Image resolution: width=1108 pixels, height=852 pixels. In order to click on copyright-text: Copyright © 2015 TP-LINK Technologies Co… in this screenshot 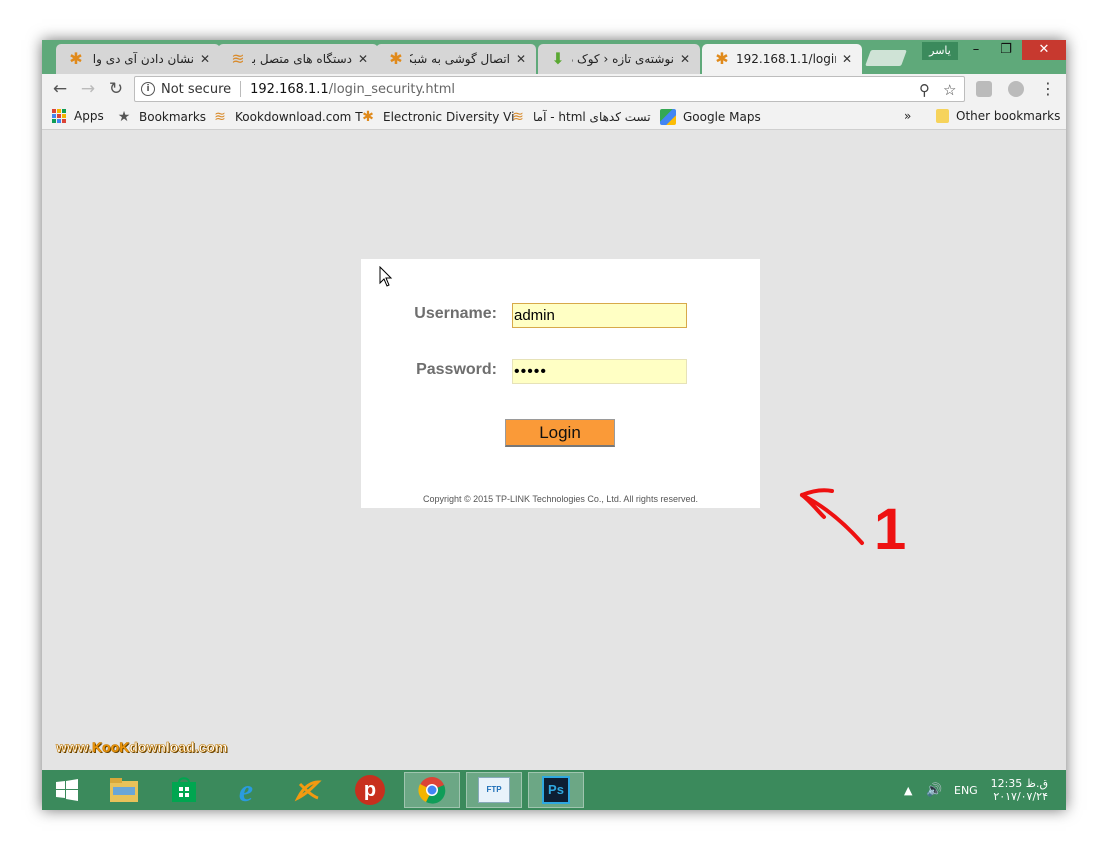, I will do `click(560, 499)`.